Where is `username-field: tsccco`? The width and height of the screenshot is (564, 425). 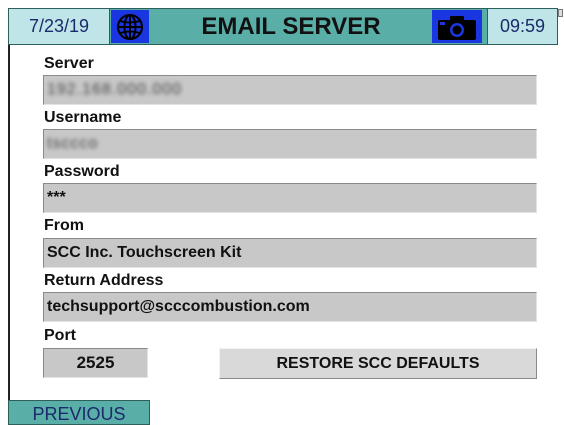 username-field: tsccco is located at coordinates (290, 144).